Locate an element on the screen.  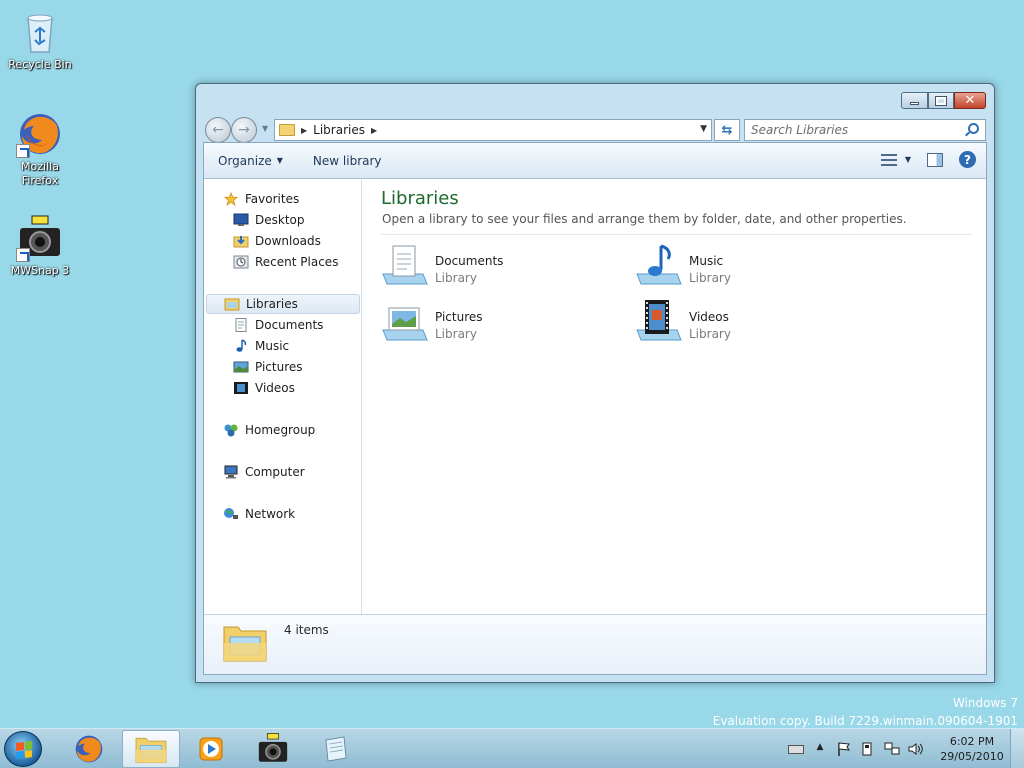
taskbar-notepad is located at coordinates (335, 749).